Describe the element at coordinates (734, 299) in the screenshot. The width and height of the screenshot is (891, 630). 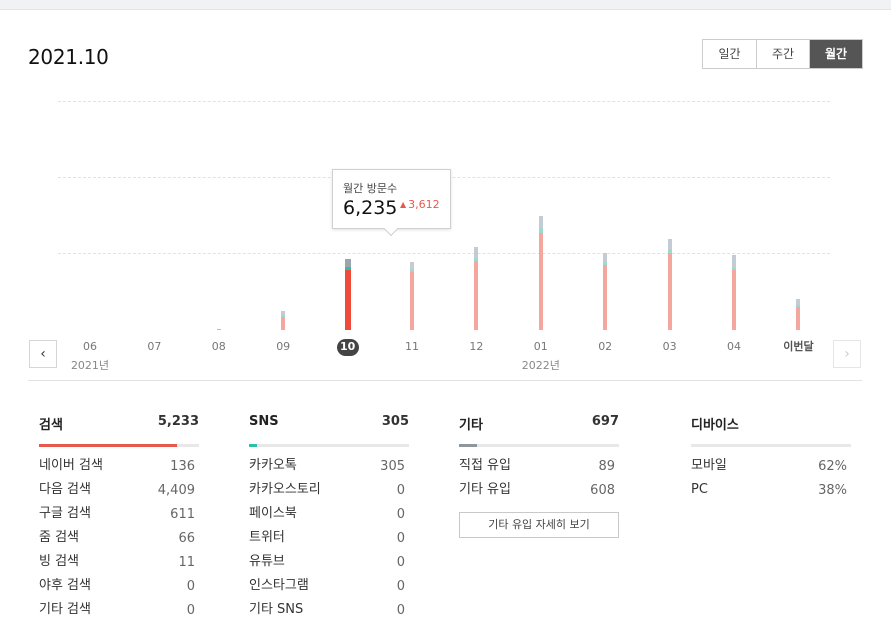
I see `bar-검색-04` at that location.